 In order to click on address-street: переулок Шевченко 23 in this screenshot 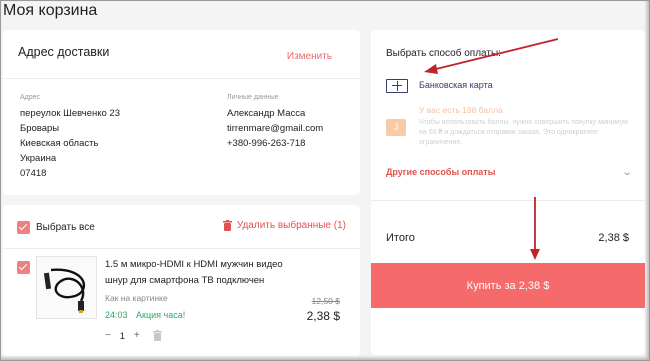, I will do `click(70, 113)`.